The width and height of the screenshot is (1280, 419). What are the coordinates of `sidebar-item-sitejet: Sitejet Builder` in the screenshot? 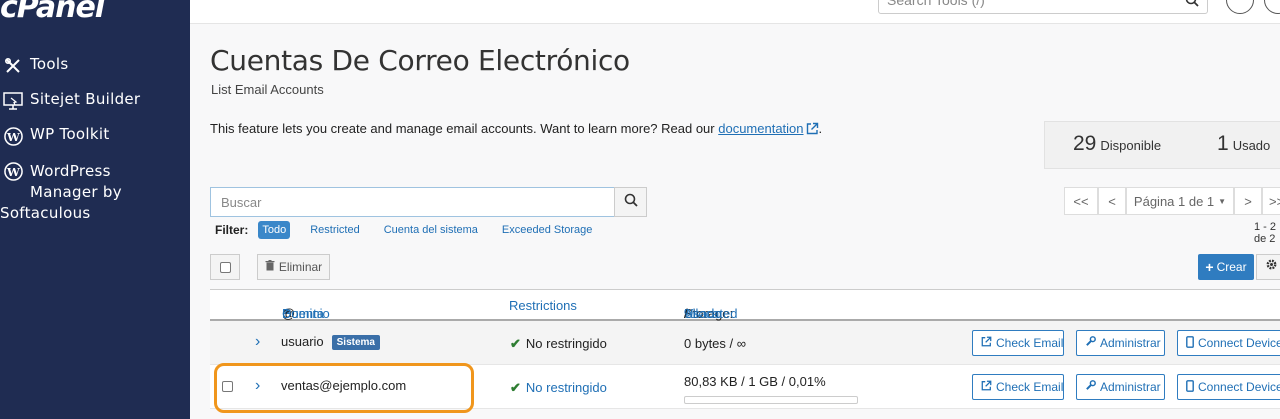 It's located at (71, 101).